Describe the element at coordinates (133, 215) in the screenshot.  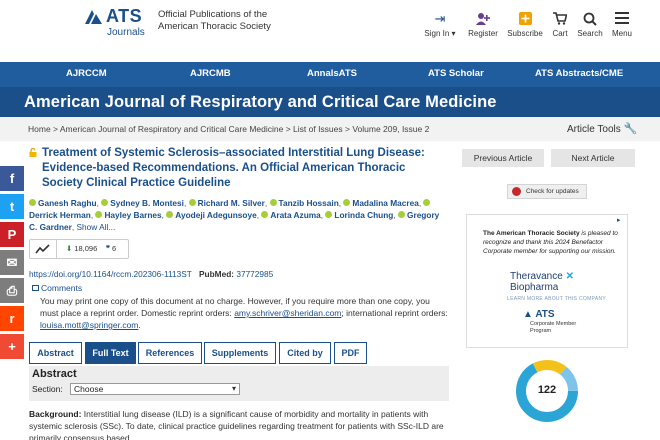
I see `author-name: Hayley Barnes` at that location.